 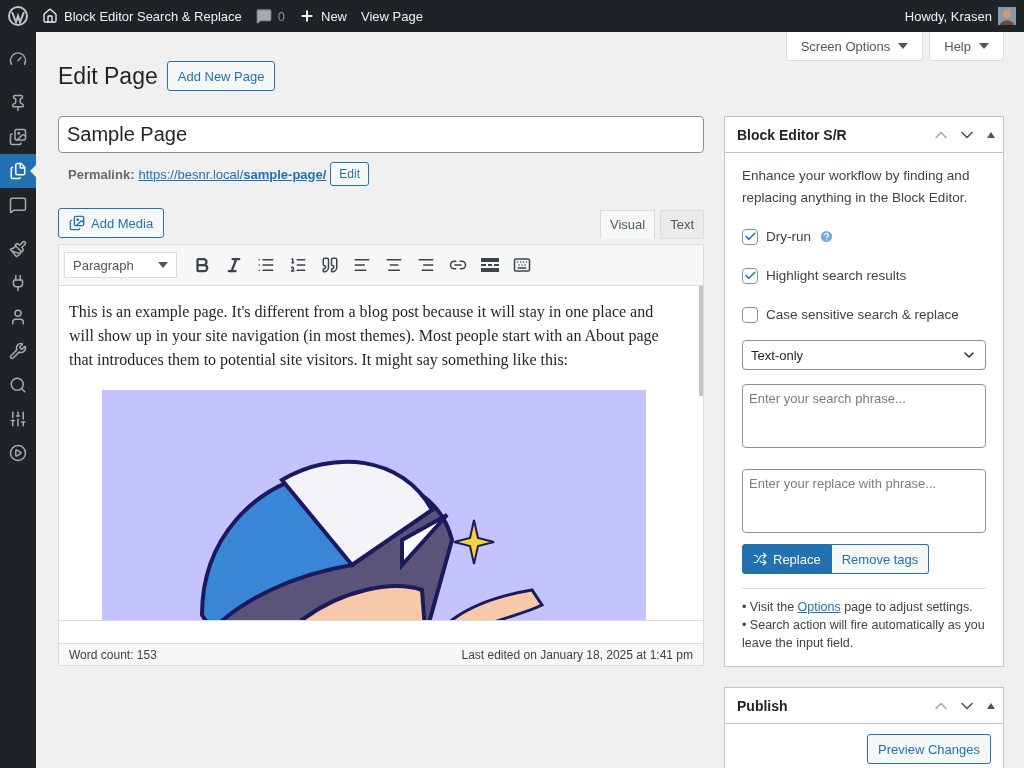 I want to click on remove-tags-button: Remove tags, so click(x=880, y=559).